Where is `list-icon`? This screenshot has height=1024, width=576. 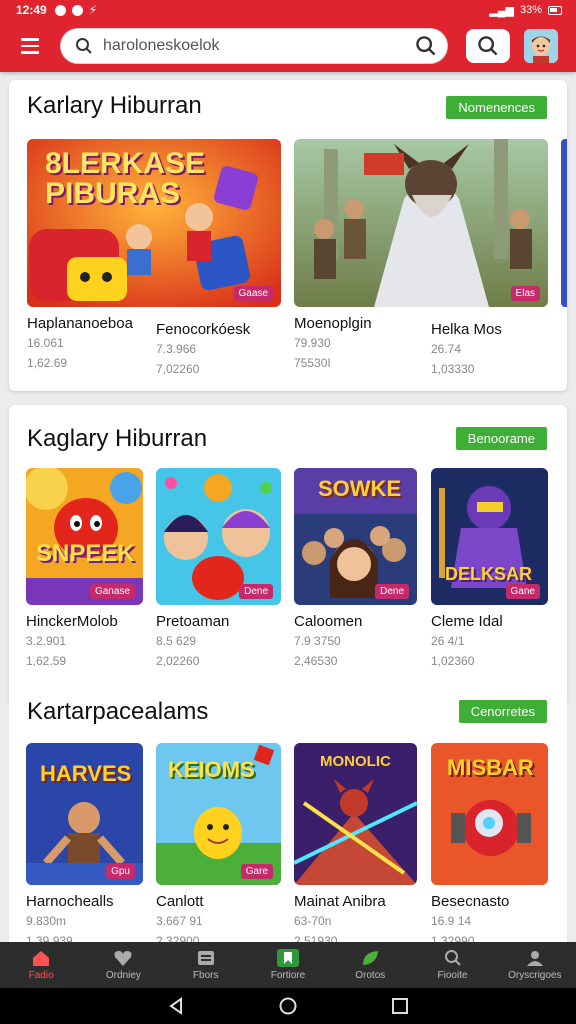
list-icon is located at coordinates (206, 958).